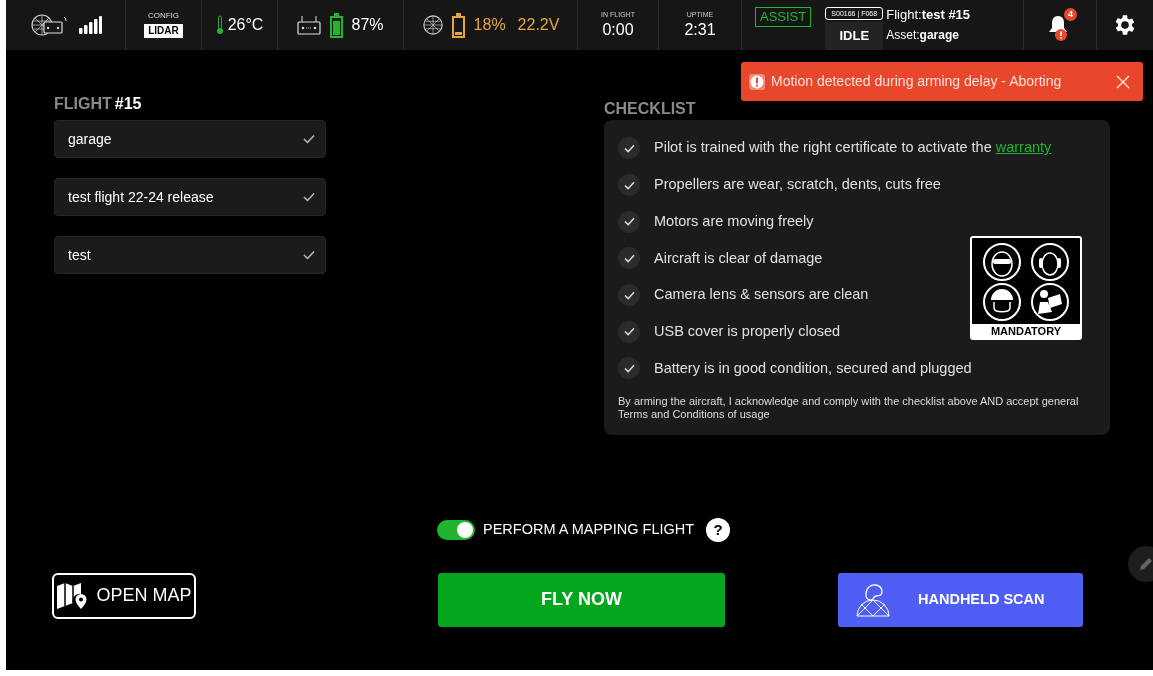 The height and width of the screenshot is (676, 1153). What do you see at coordinates (761, 295) in the screenshot?
I see `checklist-item-text: Camera lens & sensors are clean` at bounding box center [761, 295].